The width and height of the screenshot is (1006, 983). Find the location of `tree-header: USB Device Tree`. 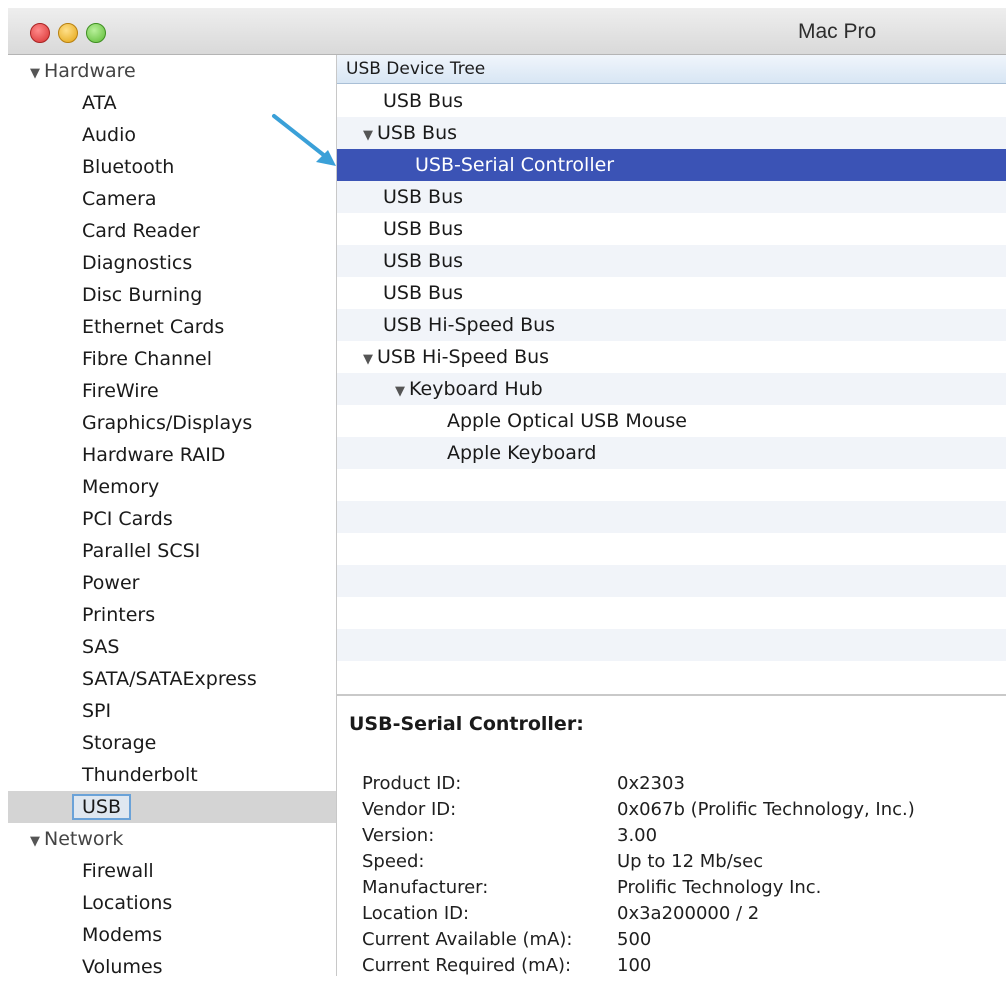

tree-header: USB Device Tree is located at coordinates (671, 69).